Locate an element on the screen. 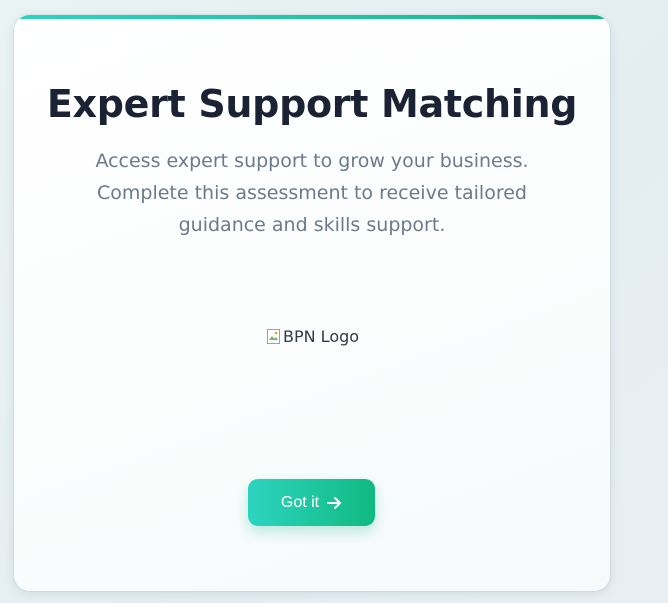  arrow-right-icon is located at coordinates (334, 503).